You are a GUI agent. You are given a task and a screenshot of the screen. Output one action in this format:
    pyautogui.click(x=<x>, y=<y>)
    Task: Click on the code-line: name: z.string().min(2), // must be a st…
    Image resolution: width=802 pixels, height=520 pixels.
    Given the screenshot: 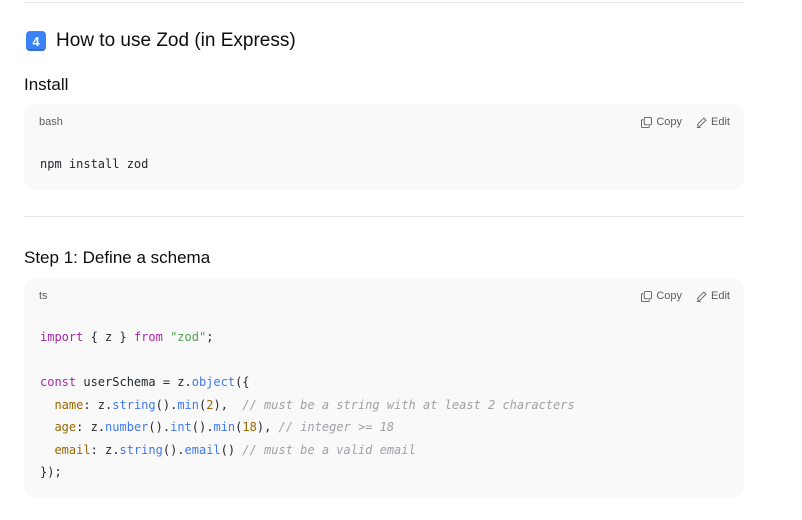 What is the action you would take?
    pyautogui.click(x=307, y=404)
    